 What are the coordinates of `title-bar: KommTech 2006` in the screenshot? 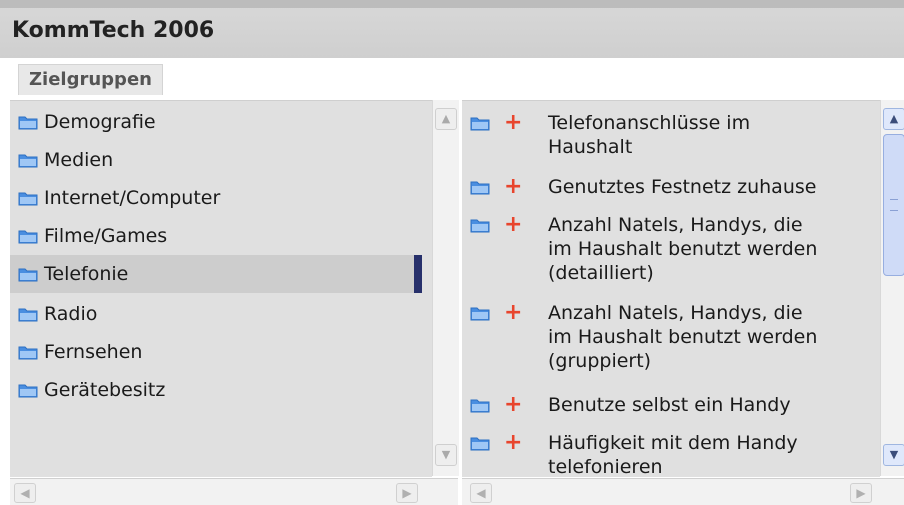 It's located at (452, 29).